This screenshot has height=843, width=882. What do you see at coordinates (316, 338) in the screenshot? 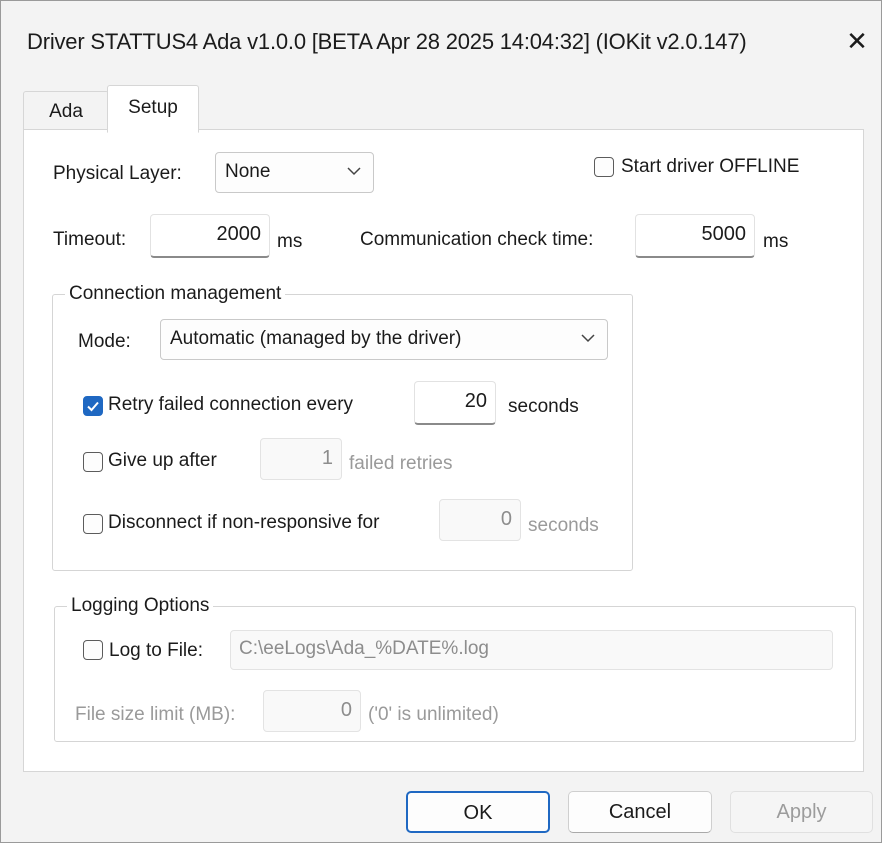
I see `mode-value: Automatic (managed by the driver)` at bounding box center [316, 338].